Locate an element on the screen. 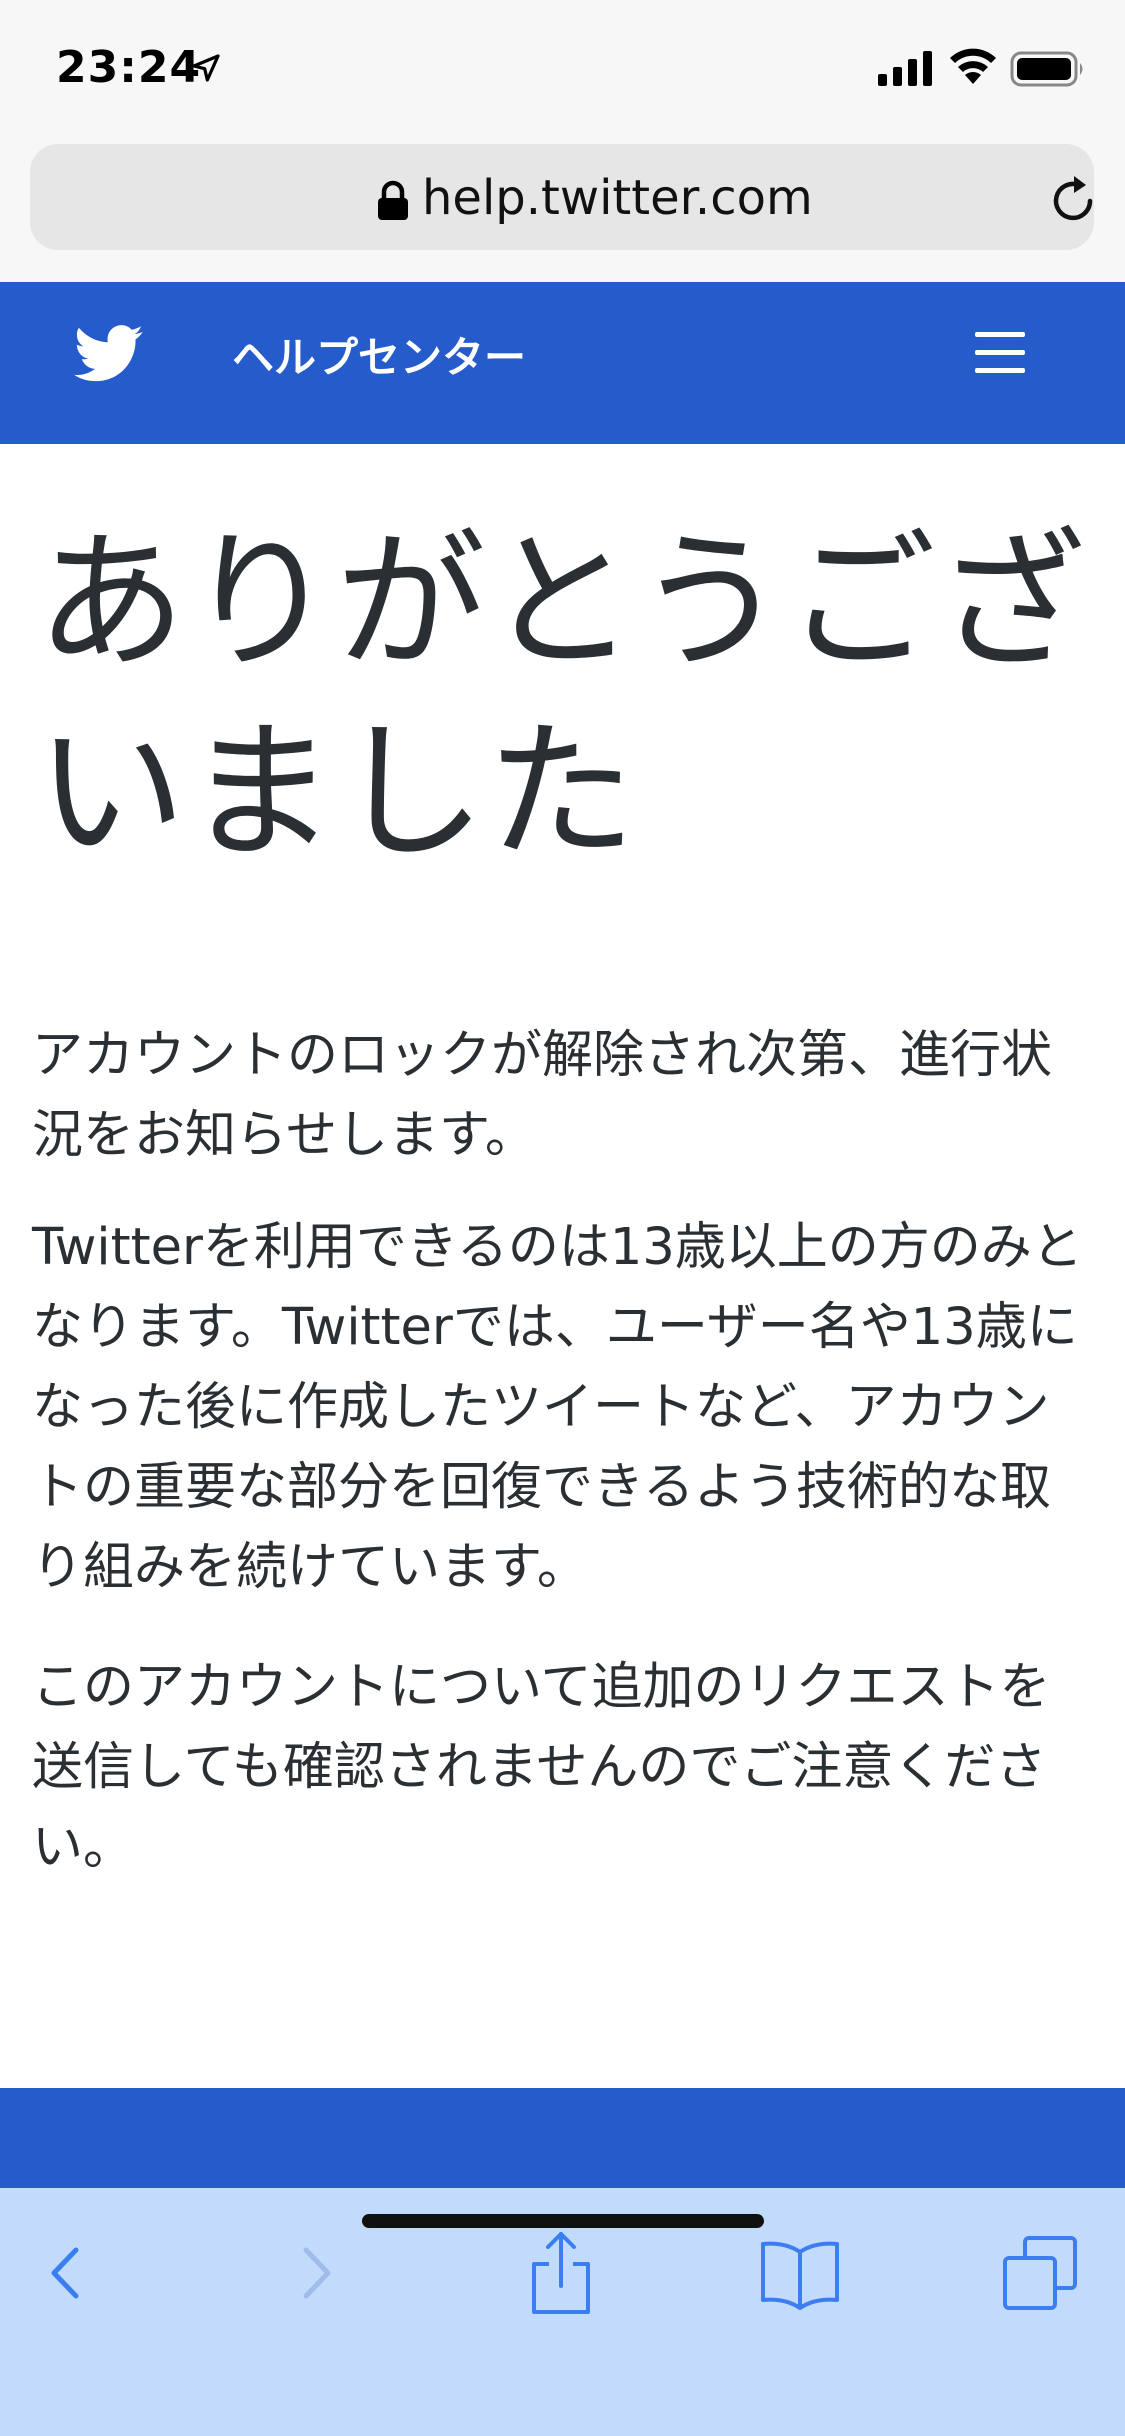 The image size is (1125, 2436). battery-icon is located at coordinates (1046, 69).